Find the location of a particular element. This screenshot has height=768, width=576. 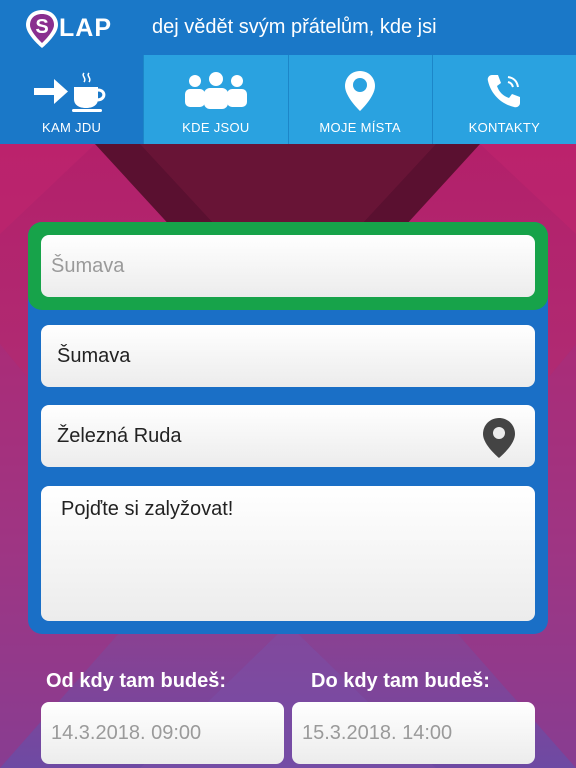

arrow-coffee-icon is located at coordinates (69, 92).